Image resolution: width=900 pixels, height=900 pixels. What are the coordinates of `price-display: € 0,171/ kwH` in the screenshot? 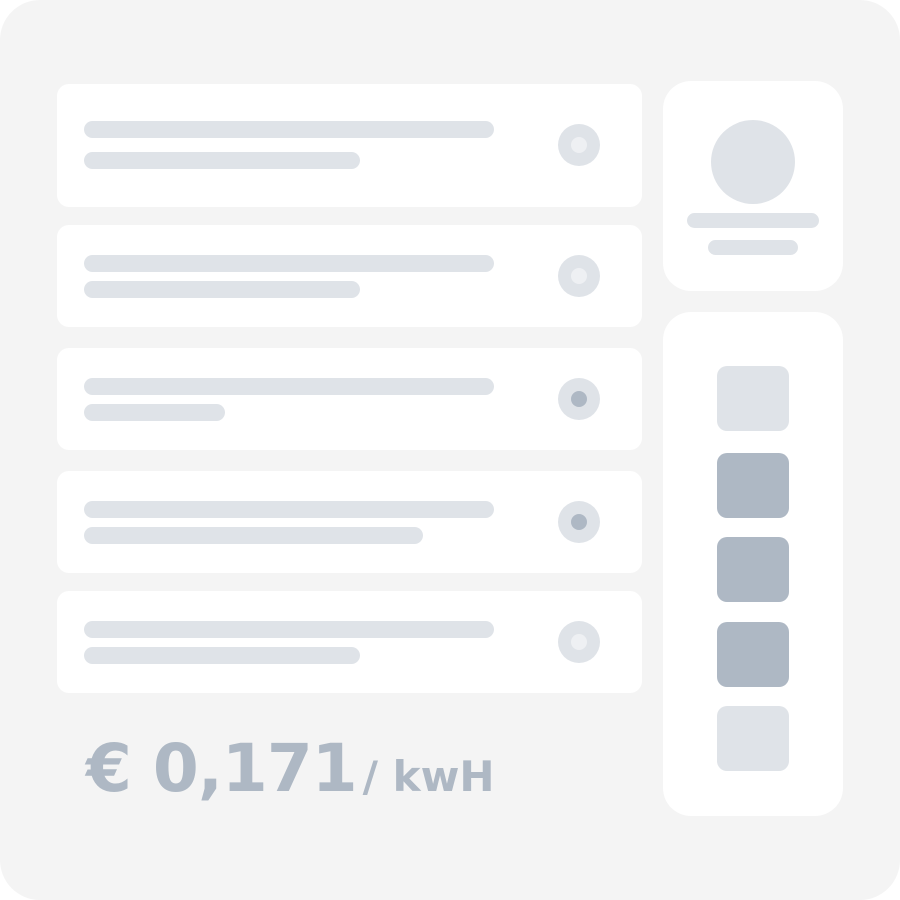 It's located at (290, 768).